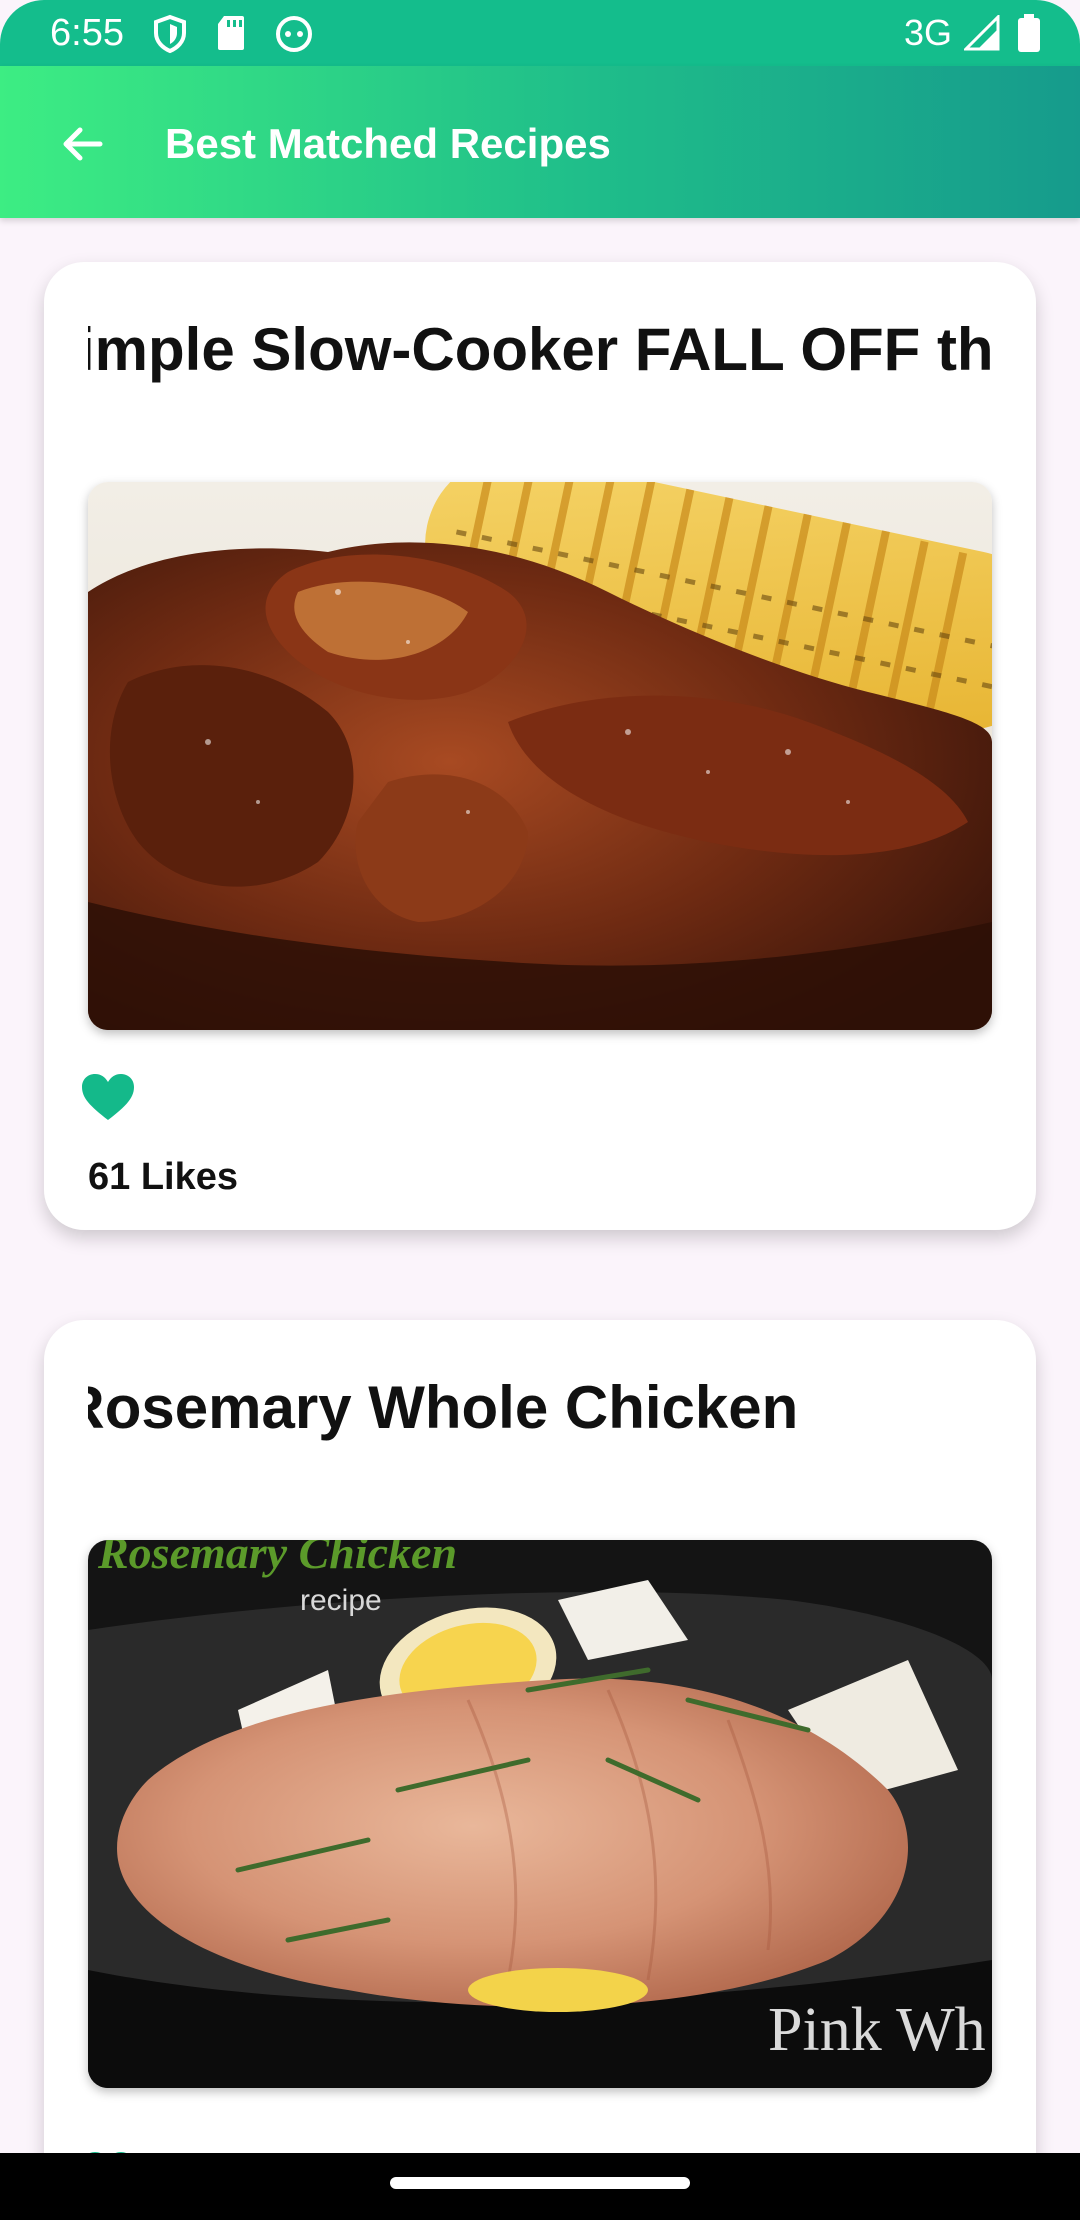 The width and height of the screenshot is (1080, 2220). Describe the element at coordinates (927, 32) in the screenshot. I see `network-type: 3G` at that location.